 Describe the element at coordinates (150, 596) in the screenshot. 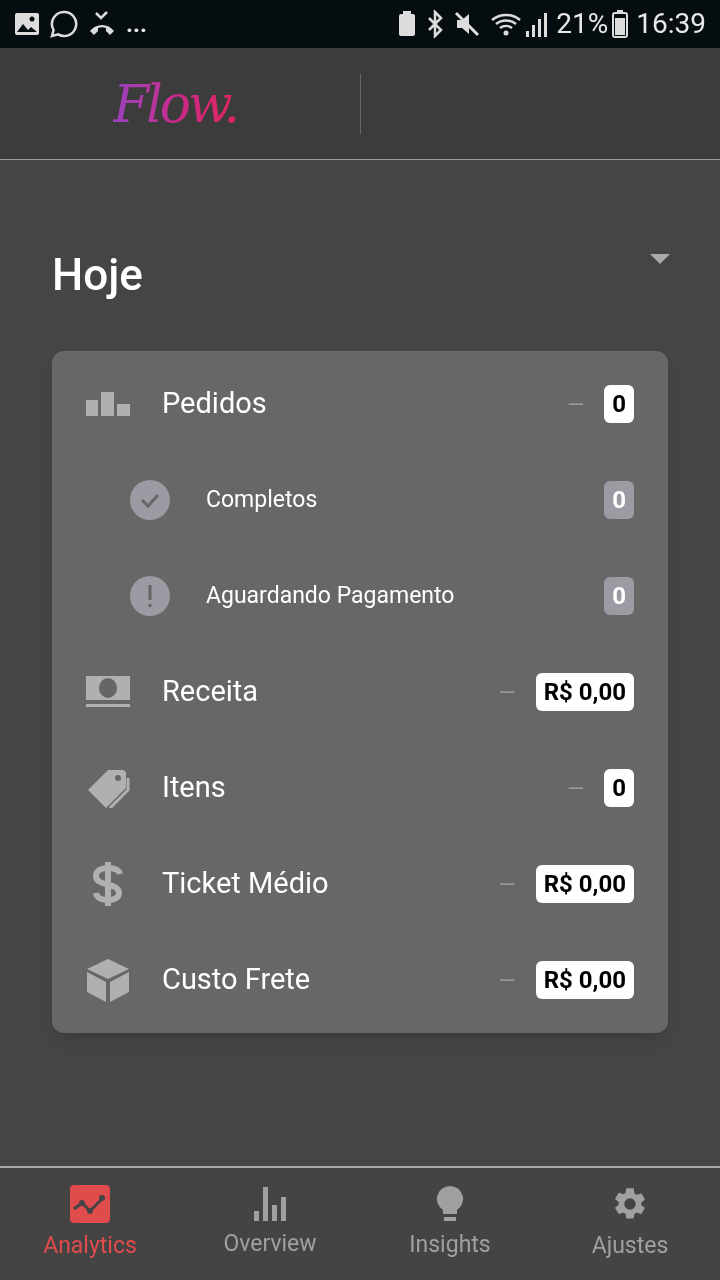

I see `exclamation-circle-icon` at that location.